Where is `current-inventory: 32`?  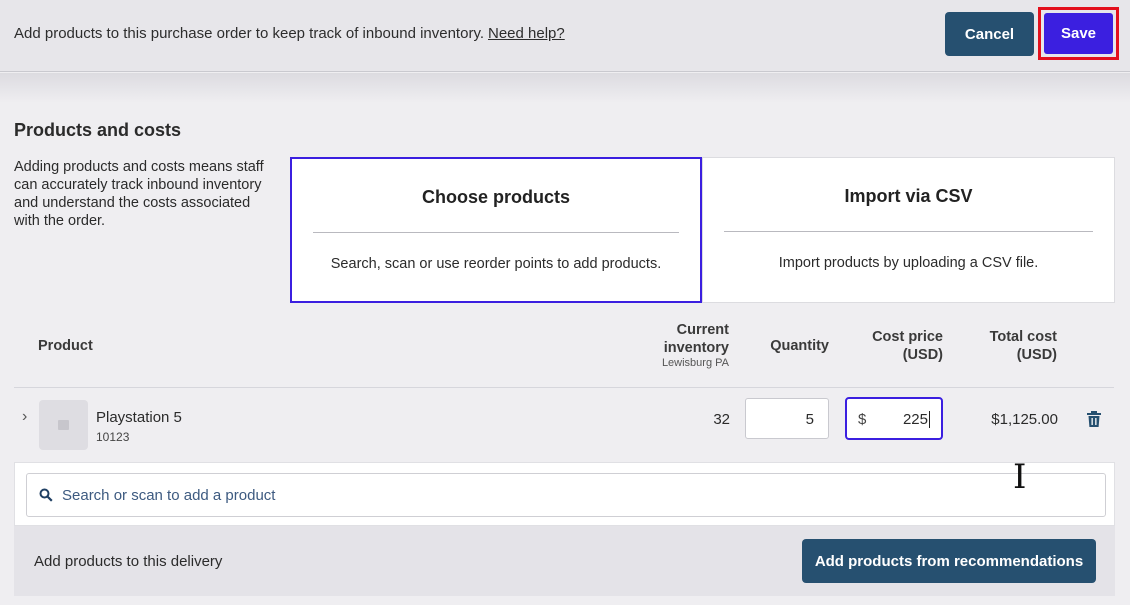 current-inventory: 32 is located at coordinates (721, 419).